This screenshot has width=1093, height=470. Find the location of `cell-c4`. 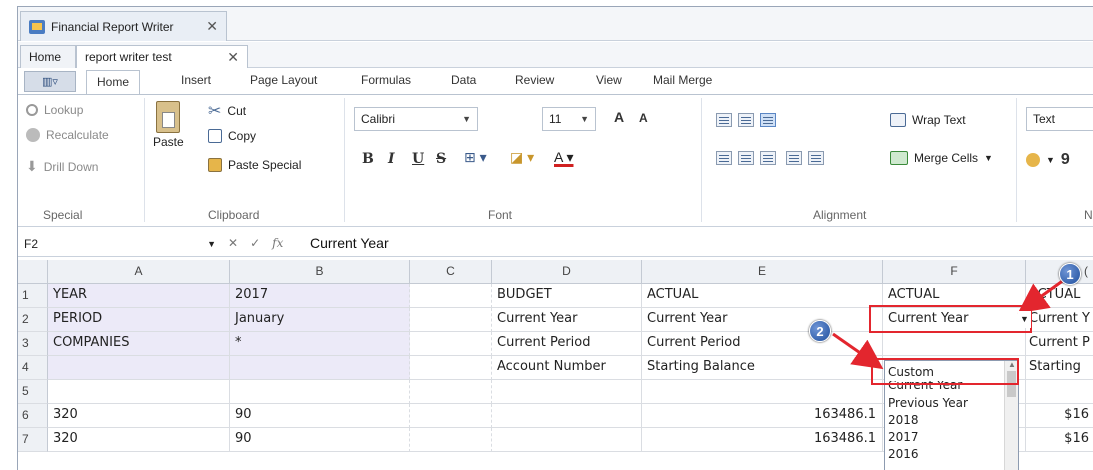

cell-c4 is located at coordinates (451, 368).